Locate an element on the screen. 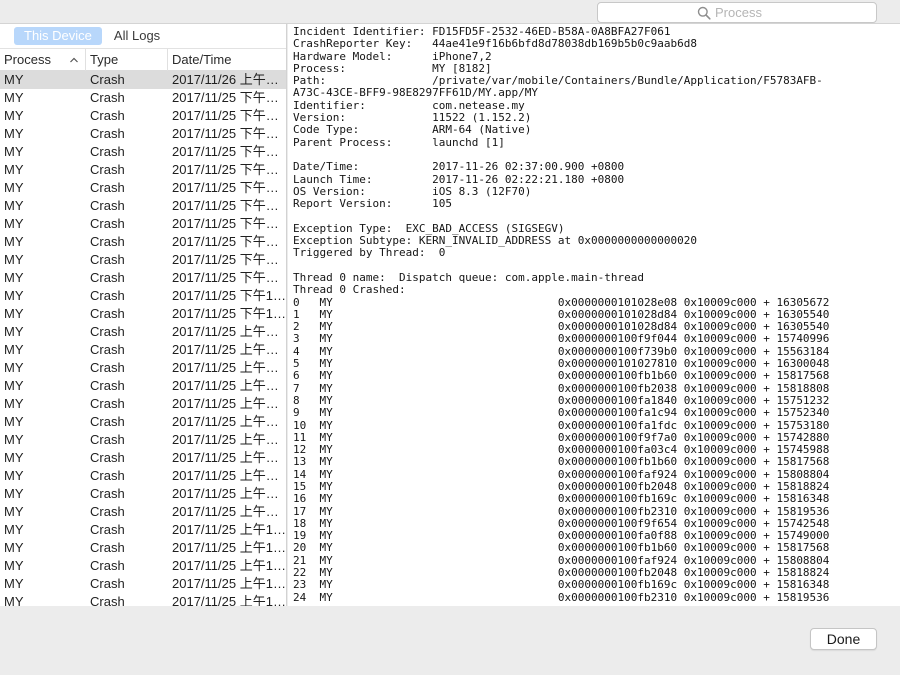 Image resolution: width=900 pixels, height=675 pixels. segment-all-logs: All Logs is located at coordinates (137, 36).